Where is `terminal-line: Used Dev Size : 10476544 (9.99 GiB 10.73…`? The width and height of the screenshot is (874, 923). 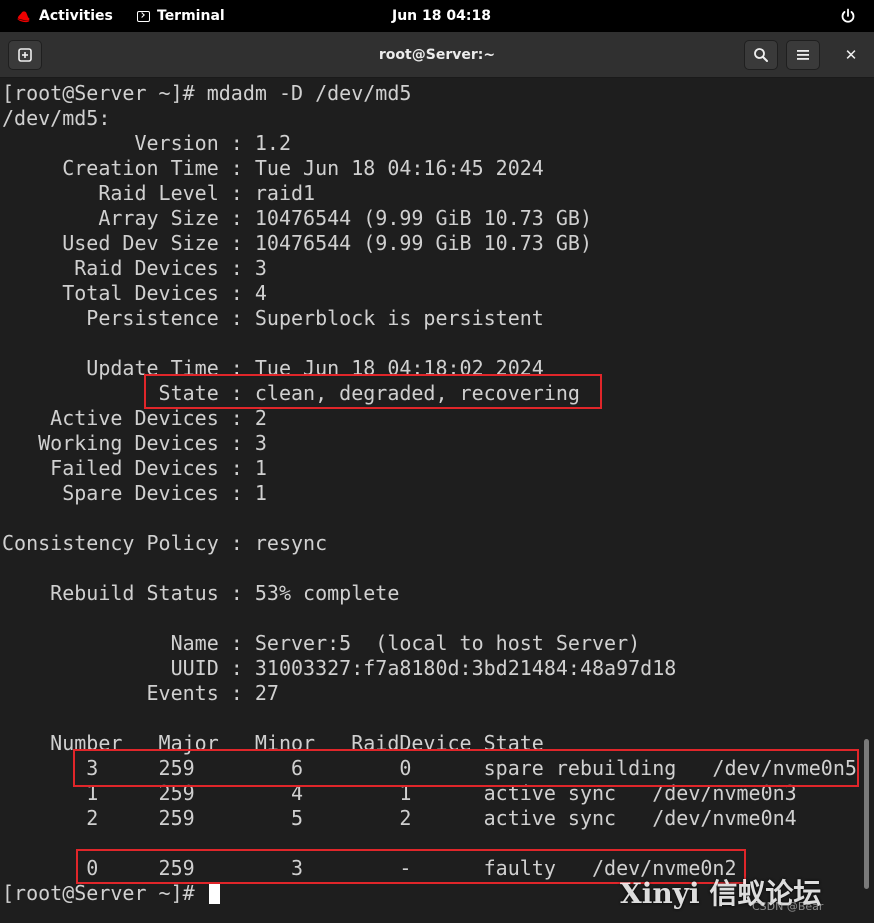
terminal-line: Used Dev Size : 10476544 (9.99 GiB 10.73… is located at coordinates (297, 243).